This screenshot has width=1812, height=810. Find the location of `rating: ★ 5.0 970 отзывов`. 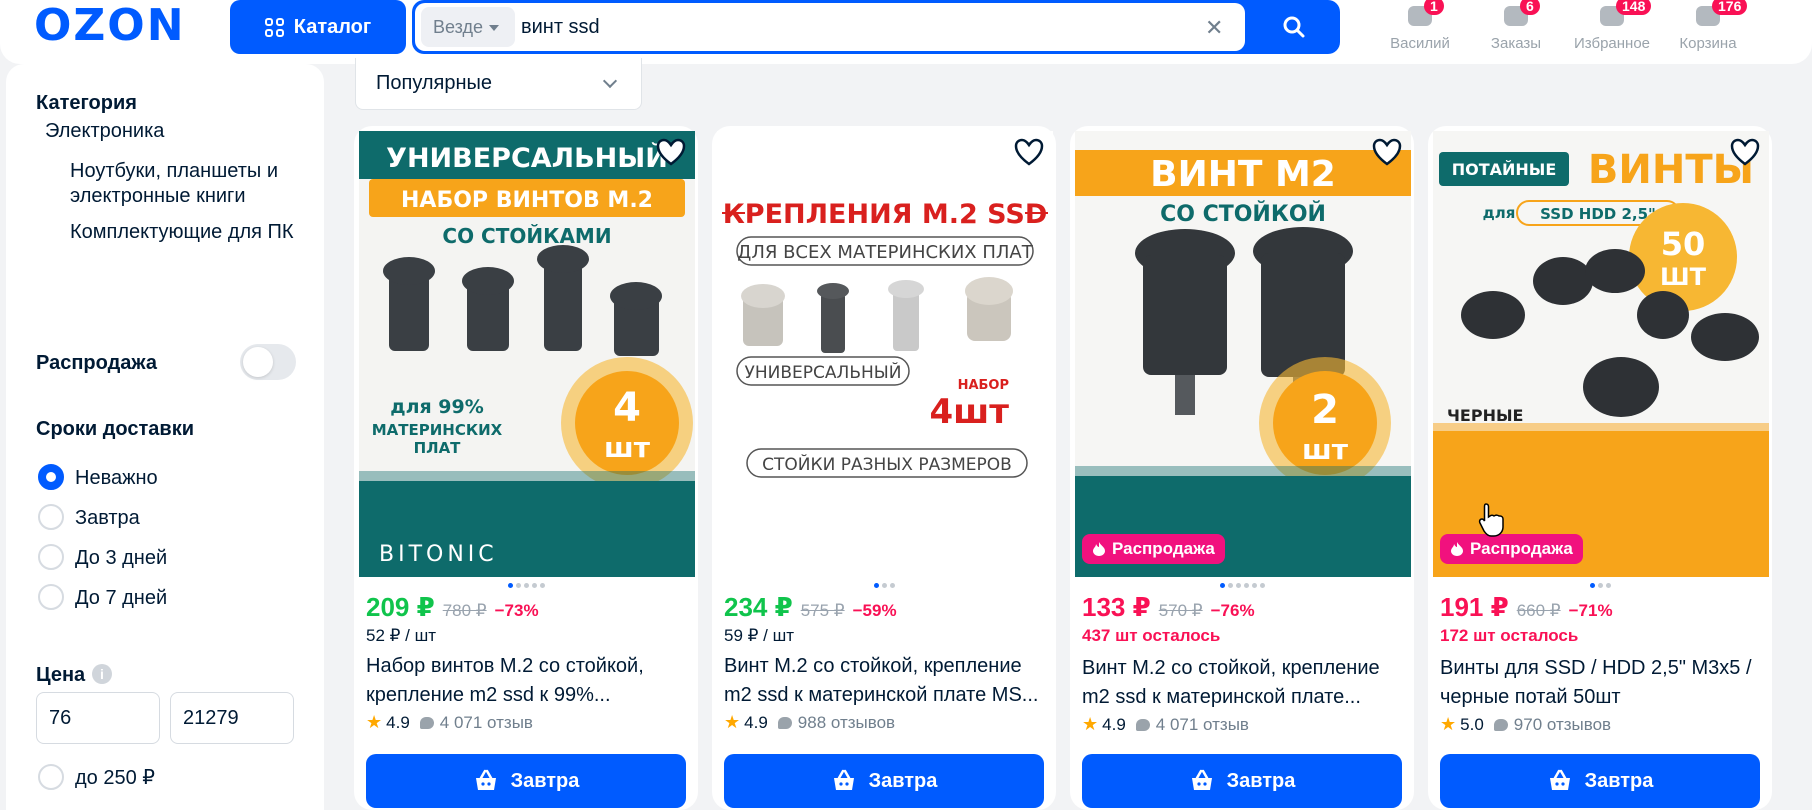

rating: ★ 5.0 970 отзывов is located at coordinates (1525, 724).